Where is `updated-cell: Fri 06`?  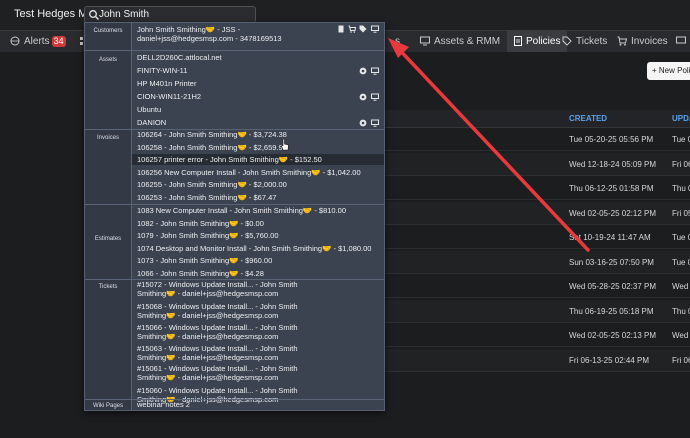 updated-cell: Fri 06 is located at coordinates (681, 360).